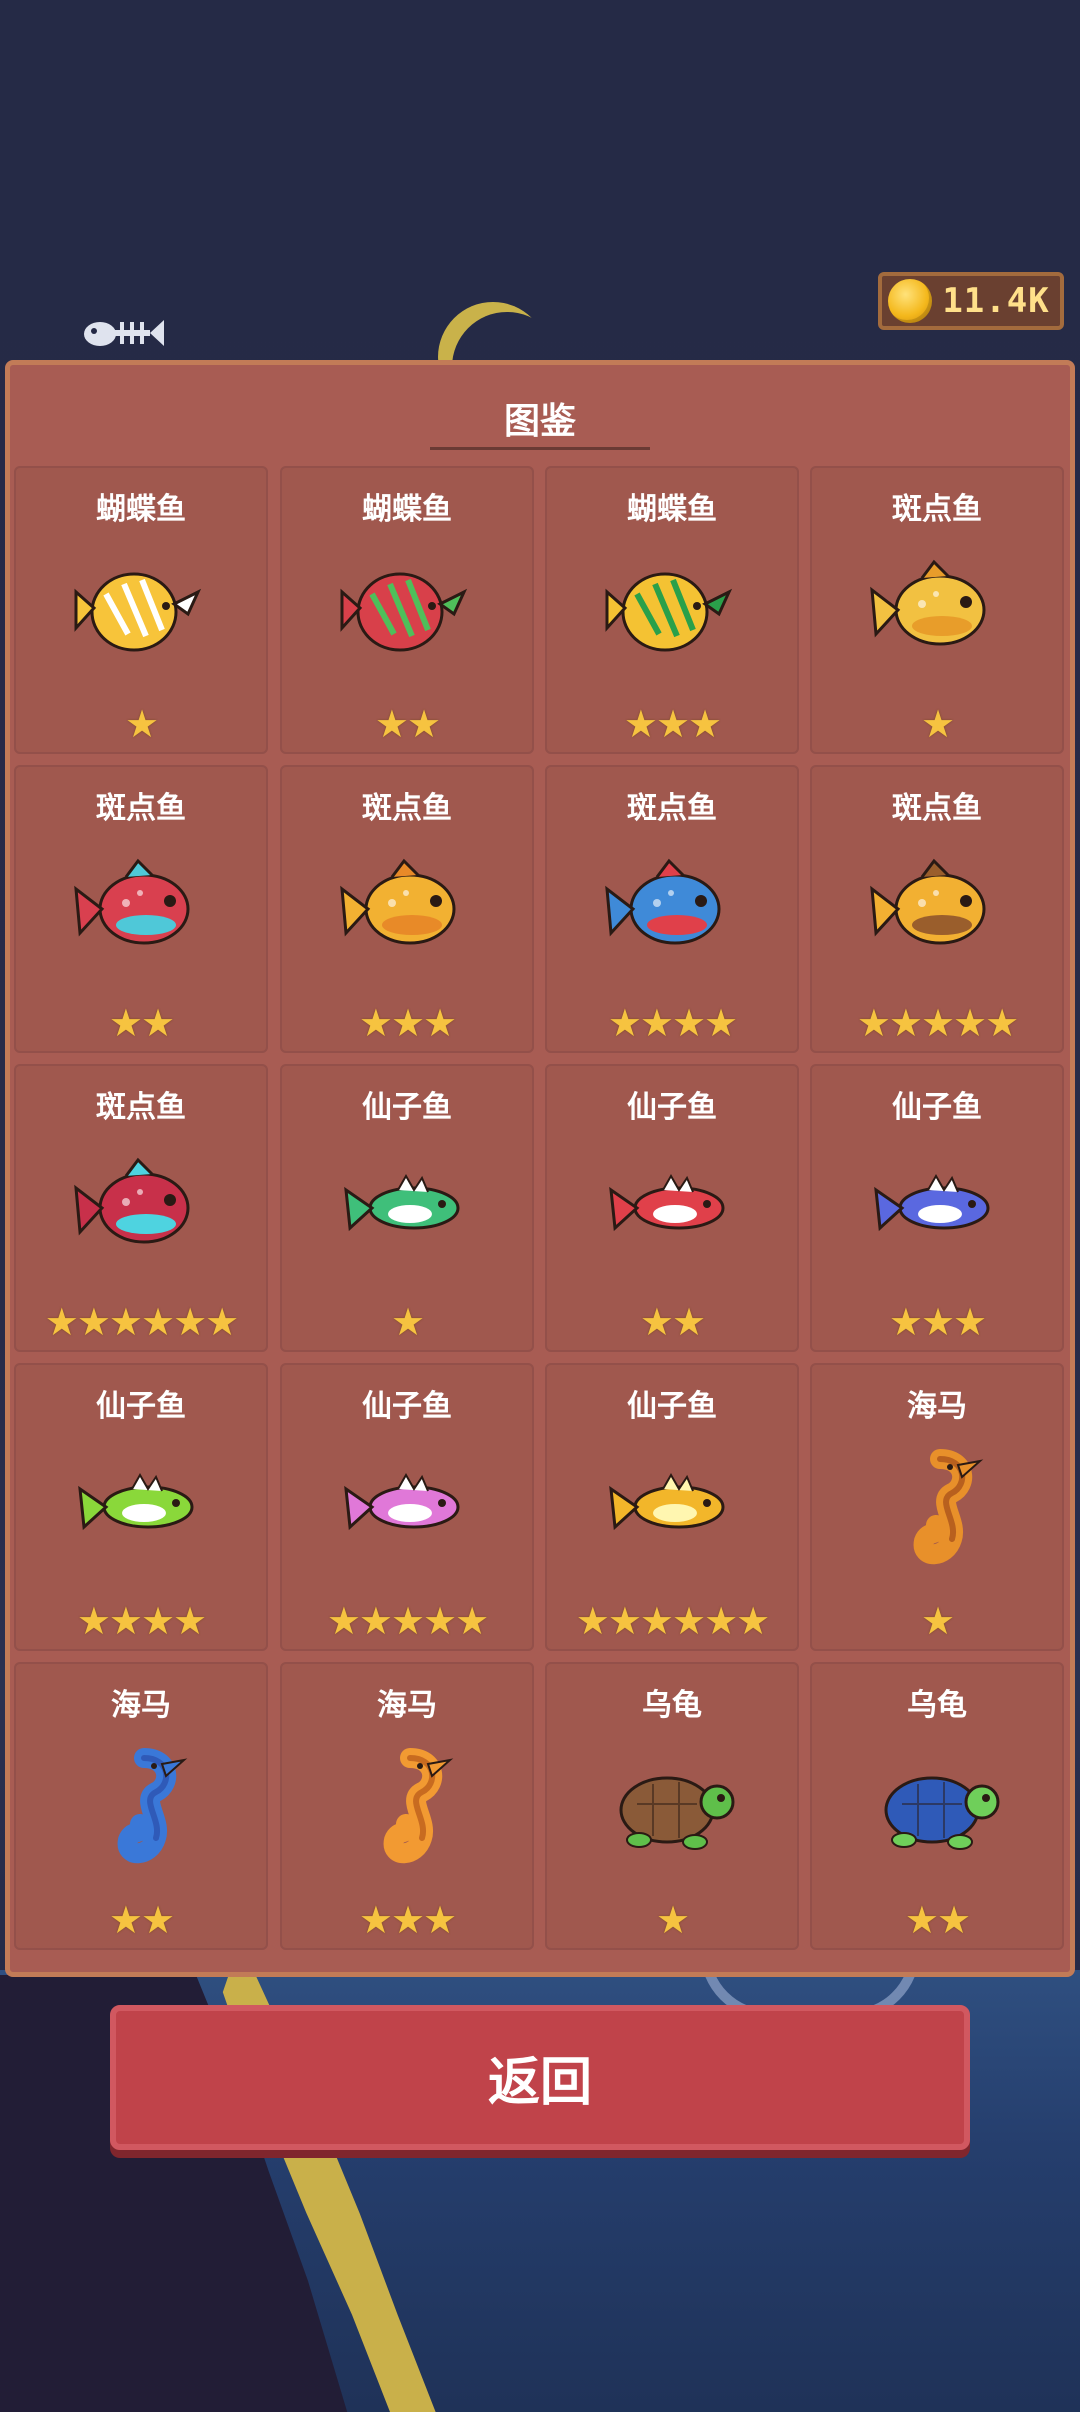 Image resolution: width=1080 pixels, height=2412 pixels. I want to click on collection-item: 仙子鱼 ★★★, so click(937, 1208).